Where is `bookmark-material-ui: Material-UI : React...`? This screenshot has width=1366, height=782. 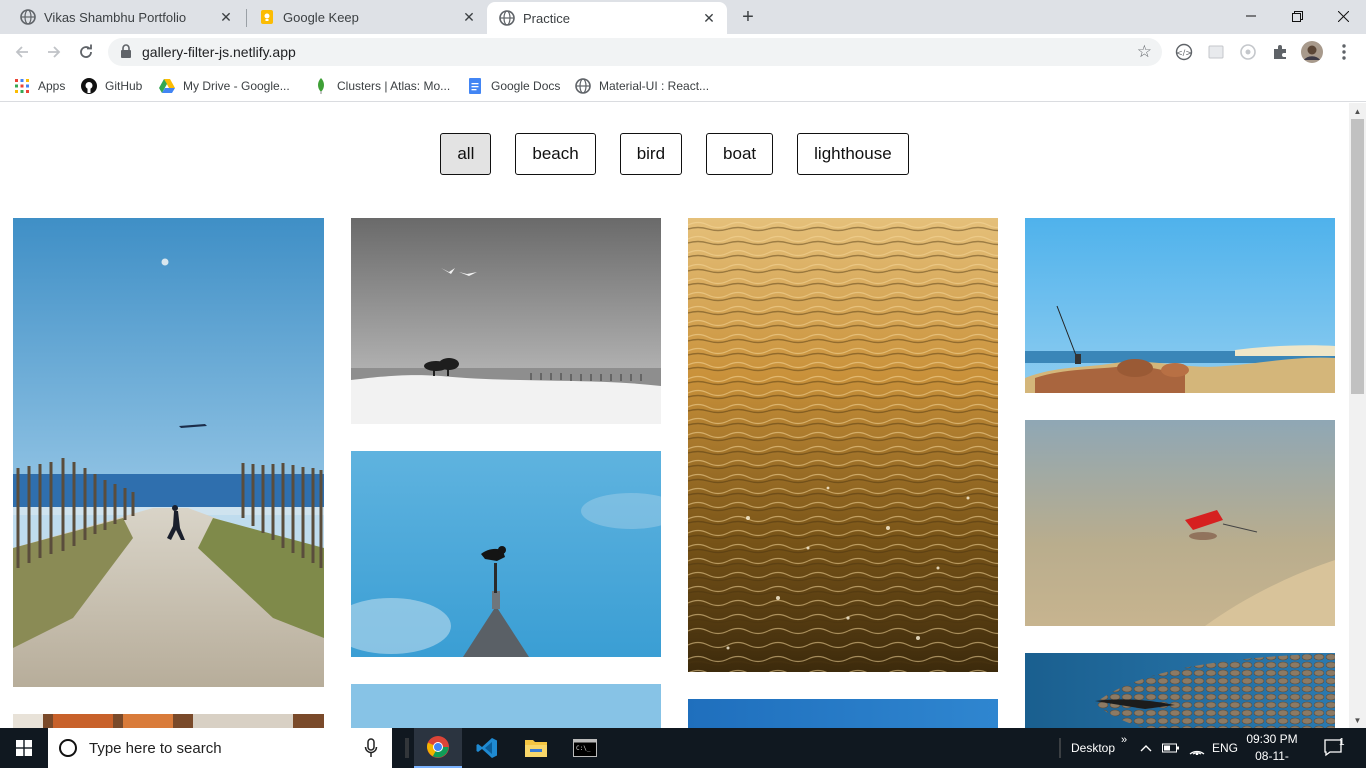
bookmark-material-ui: Material-UI : React... is located at coordinates (642, 86).